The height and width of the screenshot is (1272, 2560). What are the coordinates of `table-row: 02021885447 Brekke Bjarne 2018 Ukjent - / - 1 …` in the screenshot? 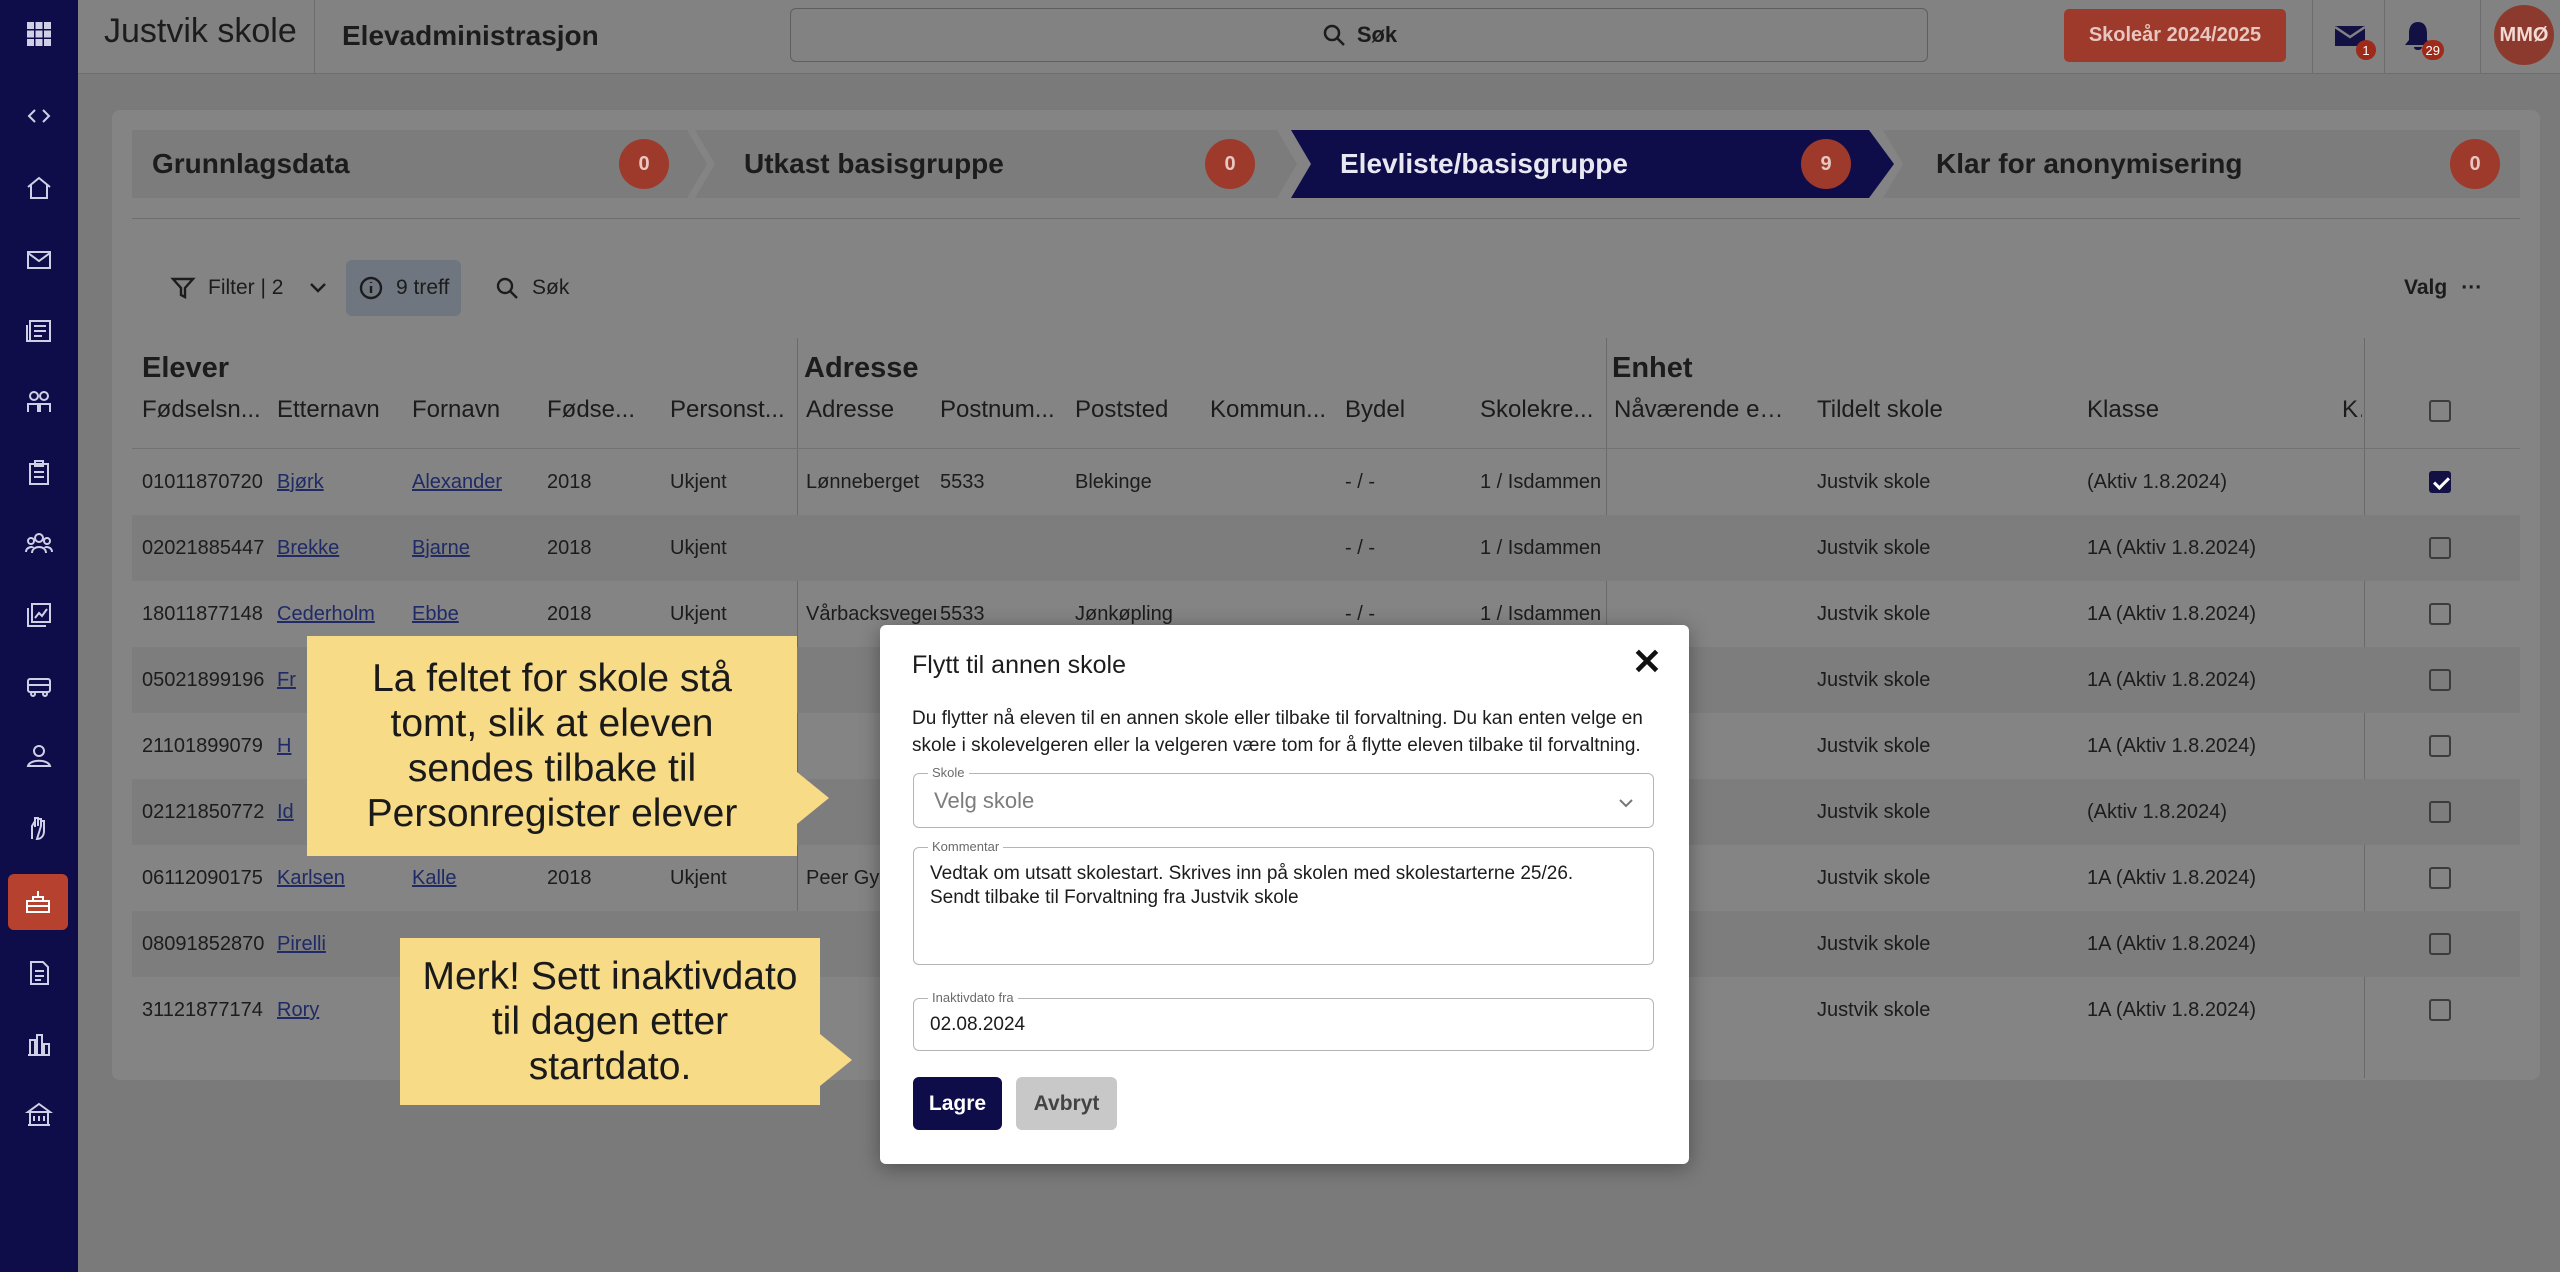 It's located at (1326, 548).